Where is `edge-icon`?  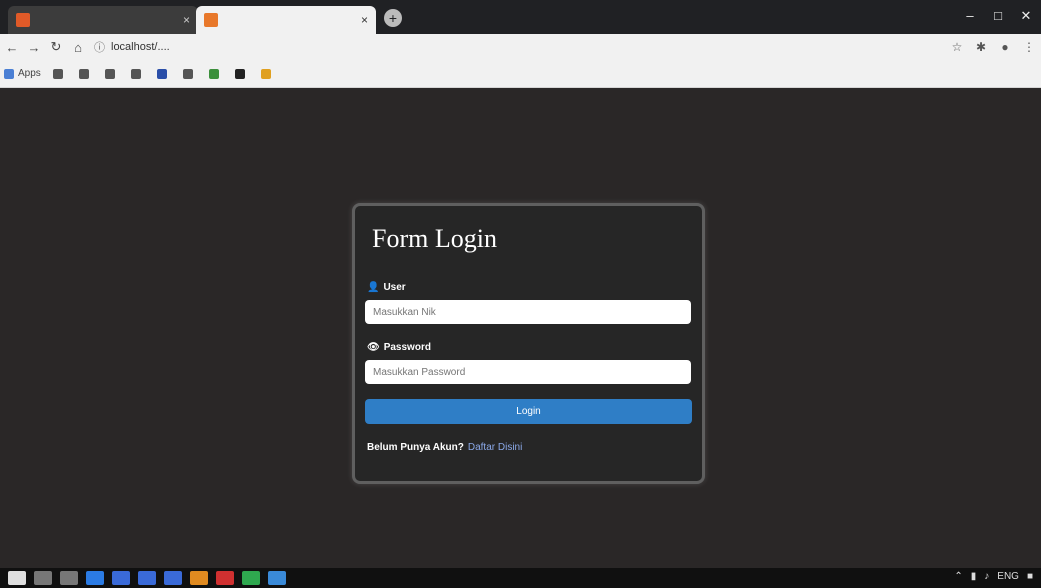
edge-icon is located at coordinates (95, 578).